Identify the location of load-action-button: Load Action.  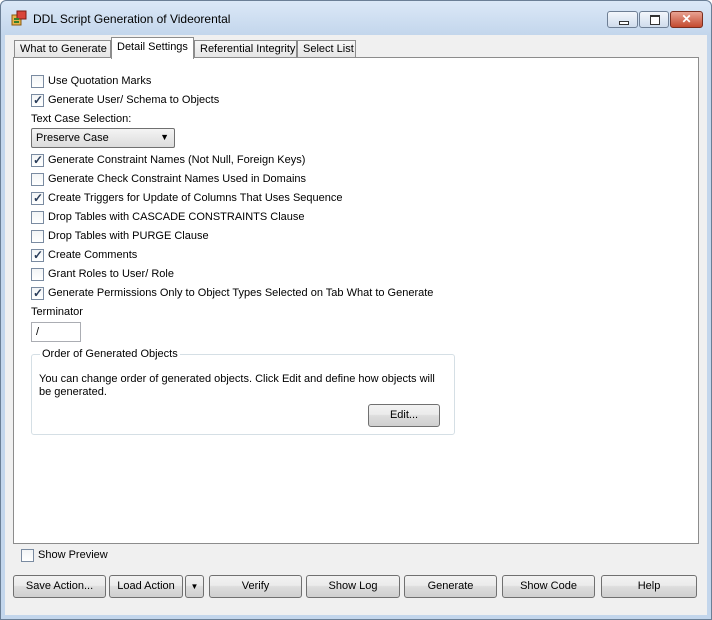
(146, 586).